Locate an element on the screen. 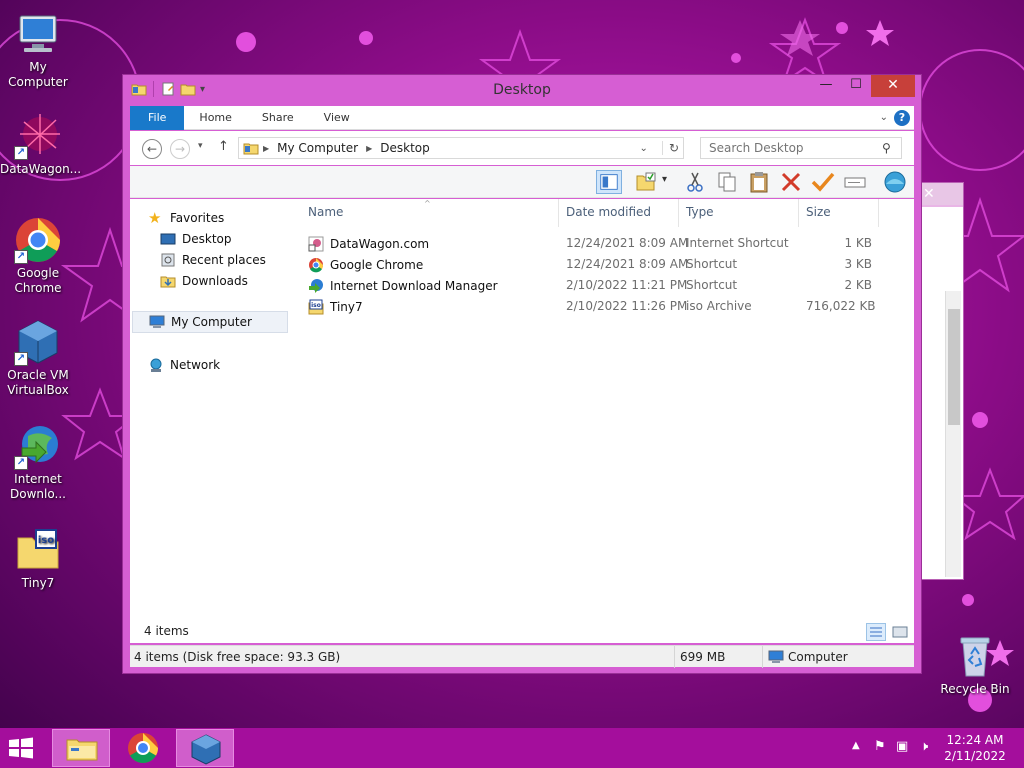 The width and height of the screenshot is (1024, 768). computer-icon is located at coordinates (157, 321).